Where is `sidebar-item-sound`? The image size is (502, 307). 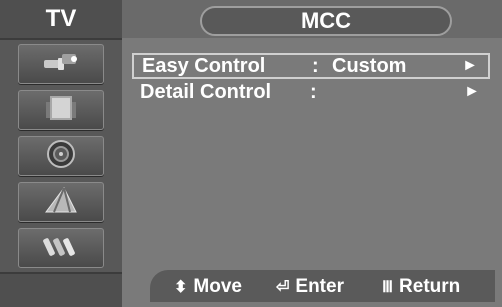 sidebar-item-sound is located at coordinates (61, 156).